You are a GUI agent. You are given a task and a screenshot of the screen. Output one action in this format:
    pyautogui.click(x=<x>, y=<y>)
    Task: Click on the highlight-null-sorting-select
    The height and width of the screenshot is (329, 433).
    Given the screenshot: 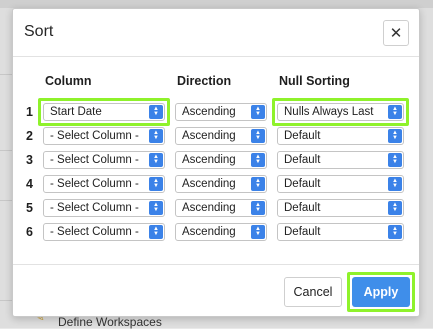 What is the action you would take?
    pyautogui.click(x=340, y=112)
    